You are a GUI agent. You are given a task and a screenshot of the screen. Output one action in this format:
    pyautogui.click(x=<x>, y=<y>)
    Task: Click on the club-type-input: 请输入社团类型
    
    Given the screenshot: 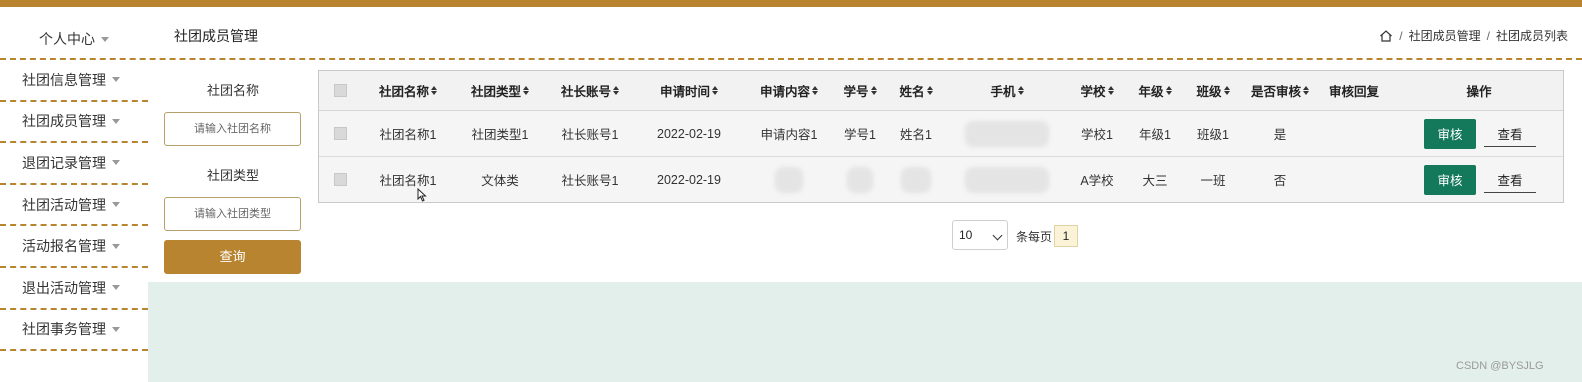 What is the action you would take?
    pyautogui.click(x=232, y=214)
    